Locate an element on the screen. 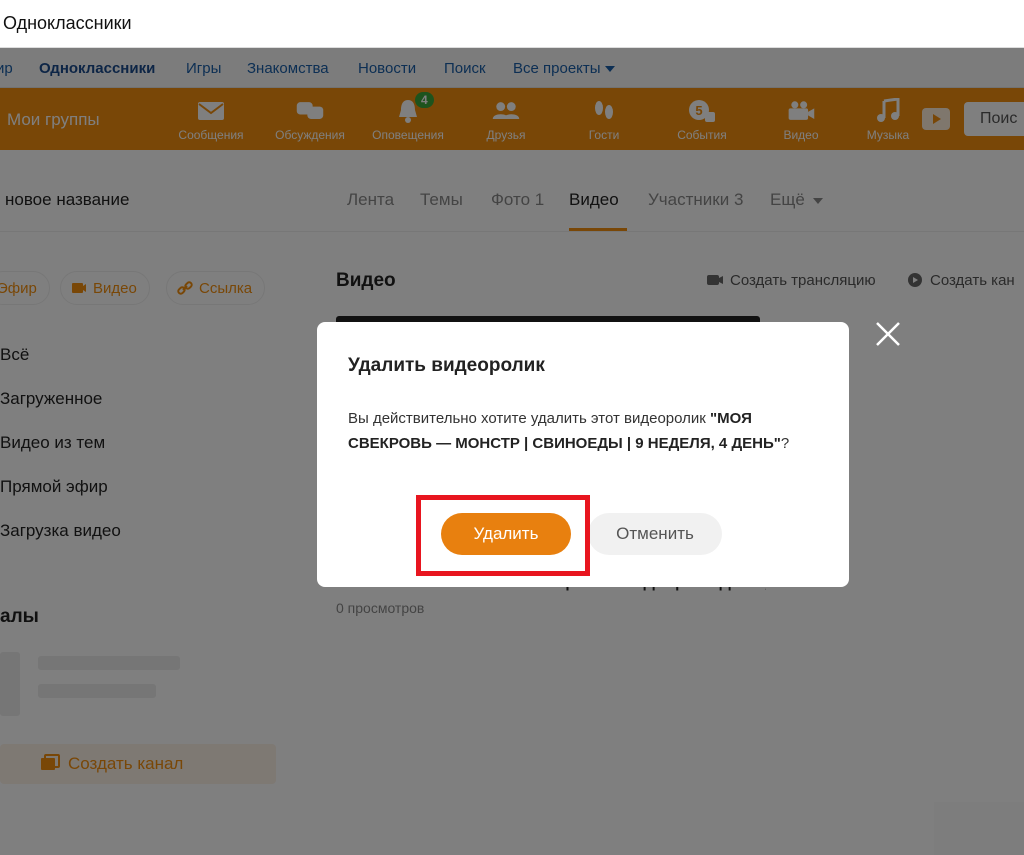 This screenshot has height=855, width=1024. highlight-box is located at coordinates (503, 535).